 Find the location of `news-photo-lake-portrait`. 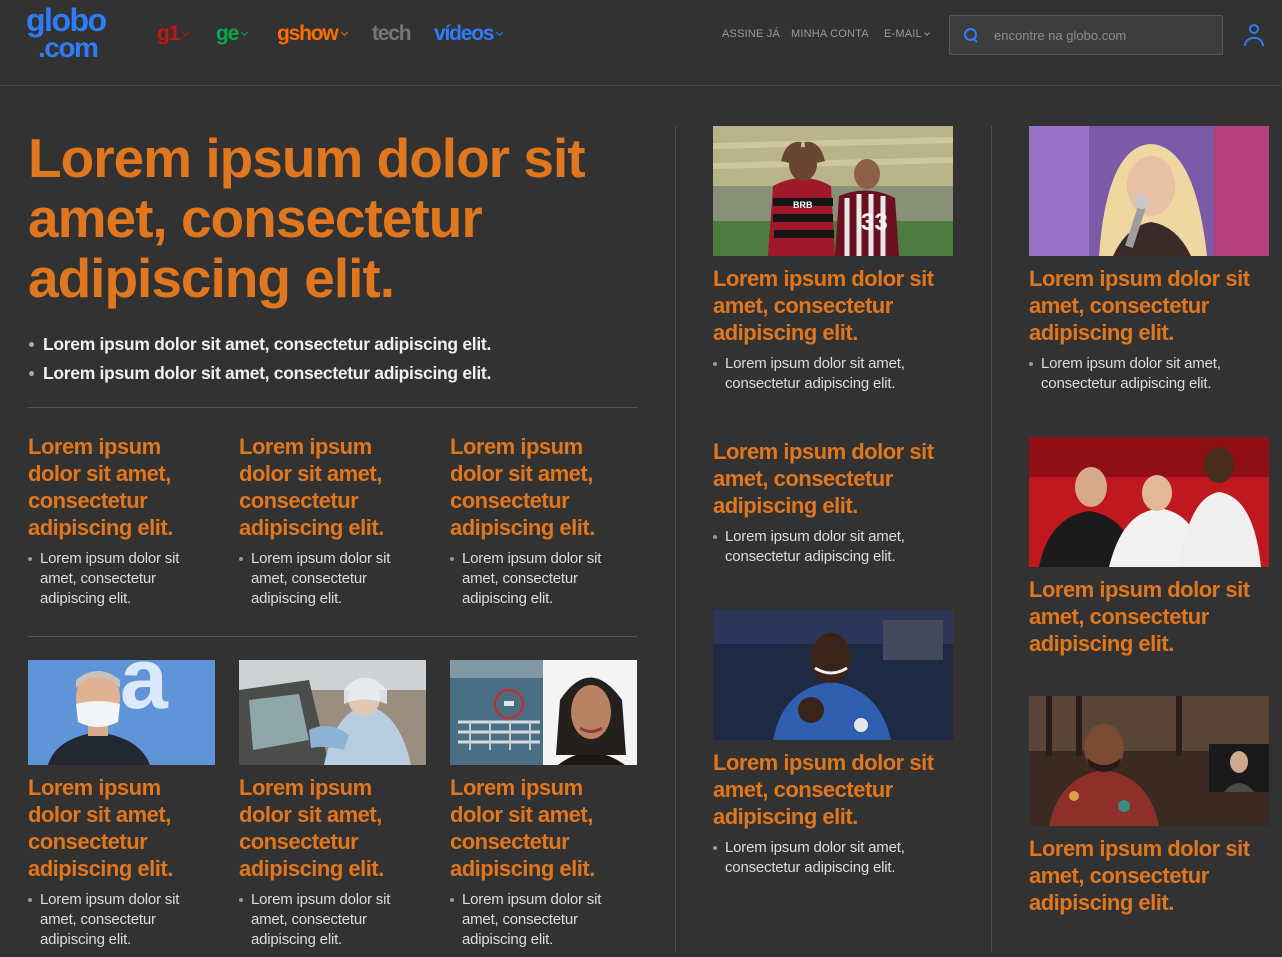

news-photo-lake-portrait is located at coordinates (543, 712).